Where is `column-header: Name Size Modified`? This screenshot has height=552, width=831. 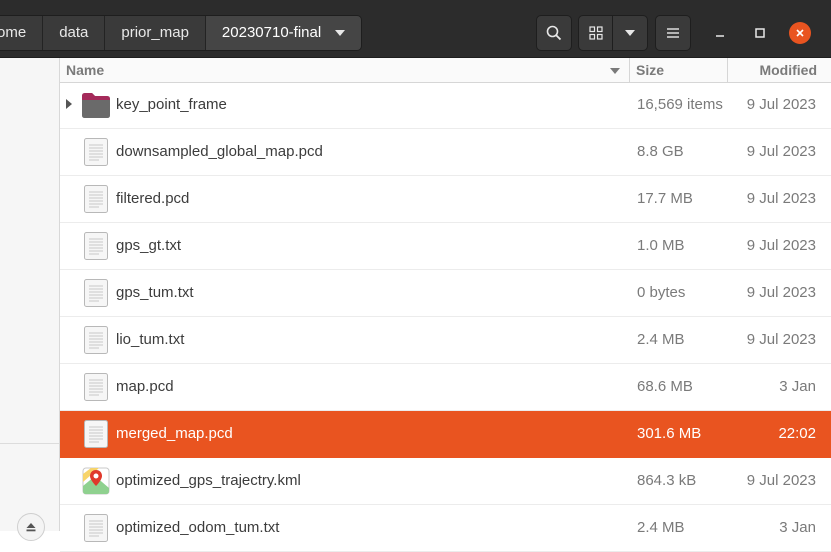 column-header: Name Size Modified is located at coordinates (445, 70).